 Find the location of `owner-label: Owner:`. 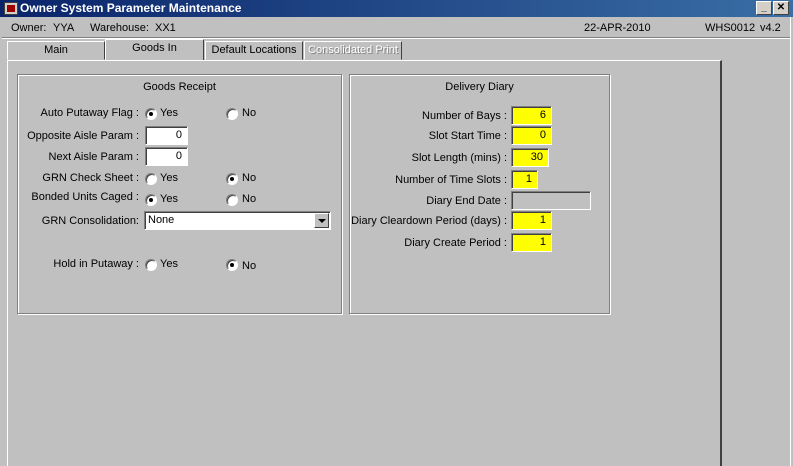

owner-label: Owner: is located at coordinates (29, 28).